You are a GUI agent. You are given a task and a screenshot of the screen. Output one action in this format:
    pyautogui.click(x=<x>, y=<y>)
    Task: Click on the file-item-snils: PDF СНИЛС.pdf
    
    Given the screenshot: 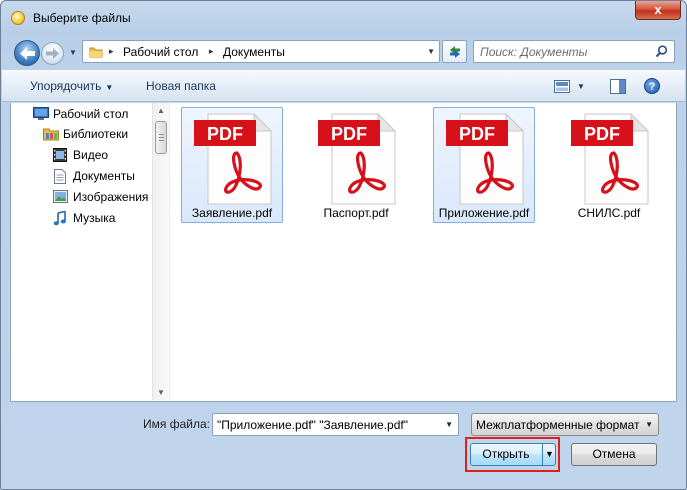 What is the action you would take?
    pyautogui.click(x=609, y=165)
    